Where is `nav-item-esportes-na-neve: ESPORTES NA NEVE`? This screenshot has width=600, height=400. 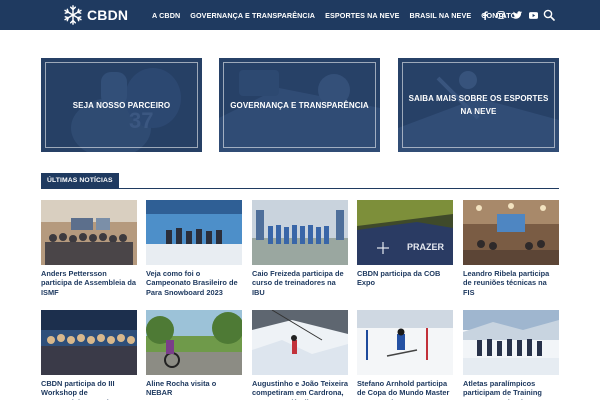
nav-item-esportes-na-neve: ESPORTES NA NEVE is located at coordinates (362, 15).